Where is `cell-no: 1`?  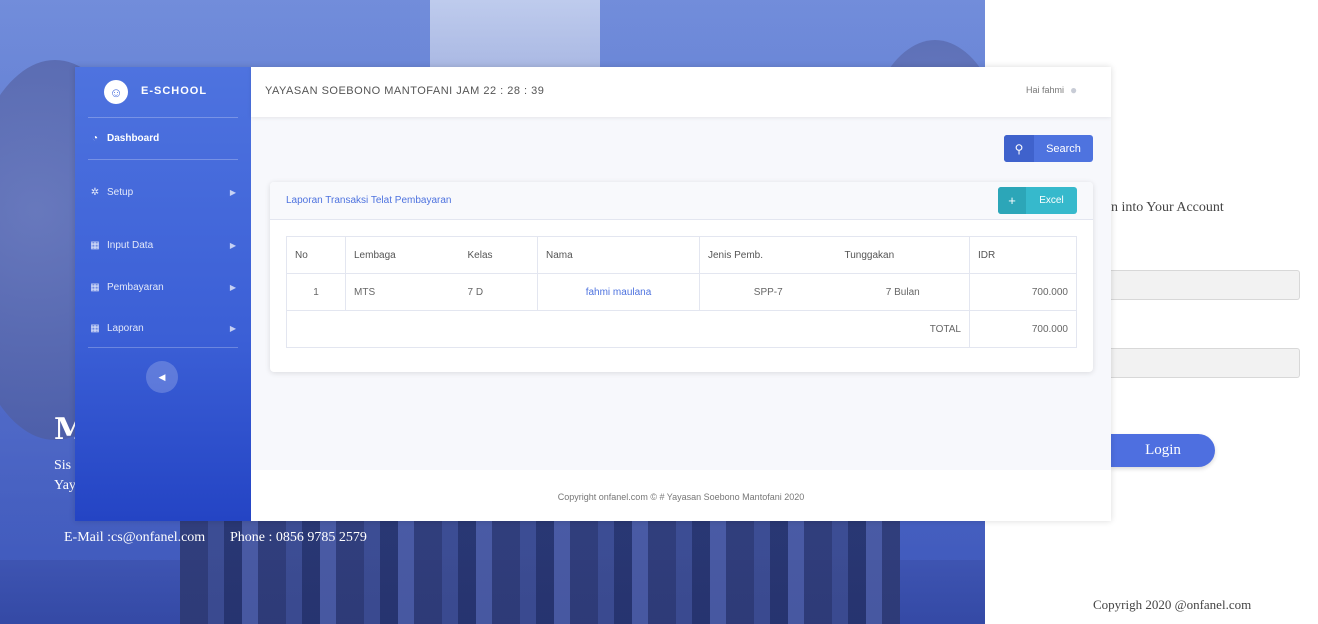 cell-no: 1 is located at coordinates (316, 292).